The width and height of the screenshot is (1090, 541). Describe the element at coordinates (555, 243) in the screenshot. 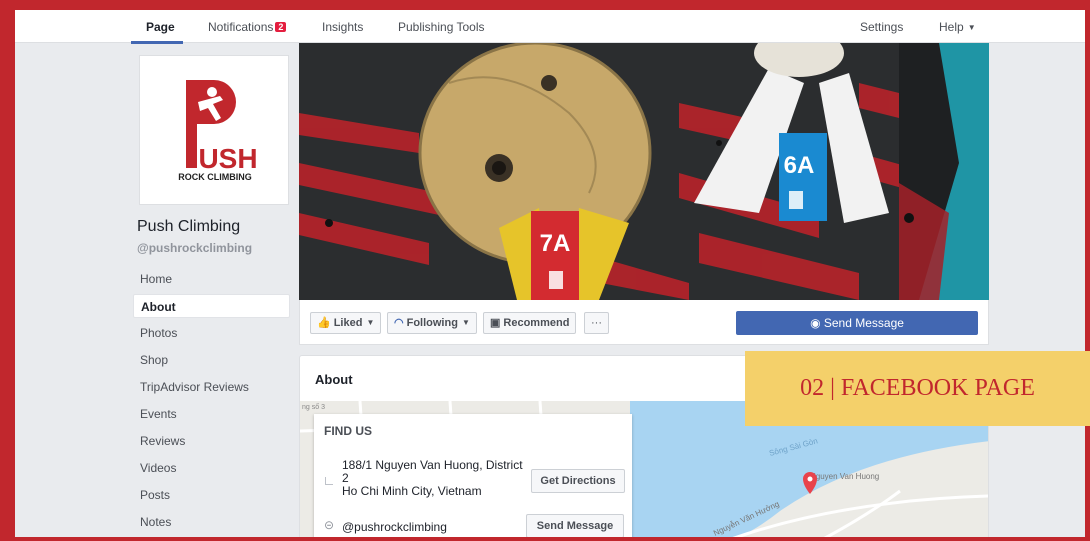

I see `route-grade-tag-left: 7A` at that location.